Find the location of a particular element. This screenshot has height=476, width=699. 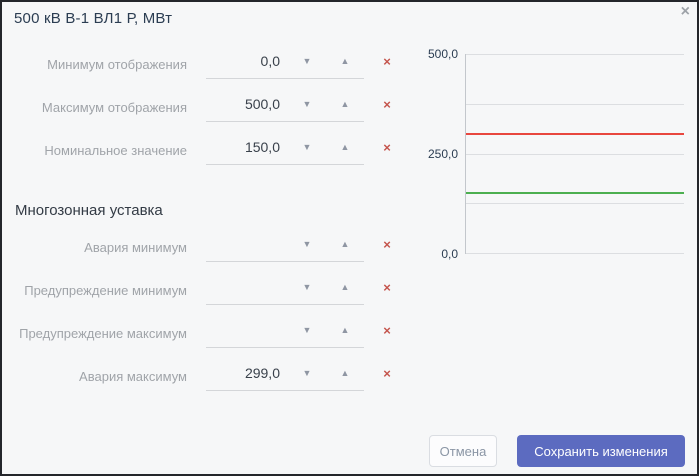

section-title: Многозонная уставка is located at coordinates (89, 210).